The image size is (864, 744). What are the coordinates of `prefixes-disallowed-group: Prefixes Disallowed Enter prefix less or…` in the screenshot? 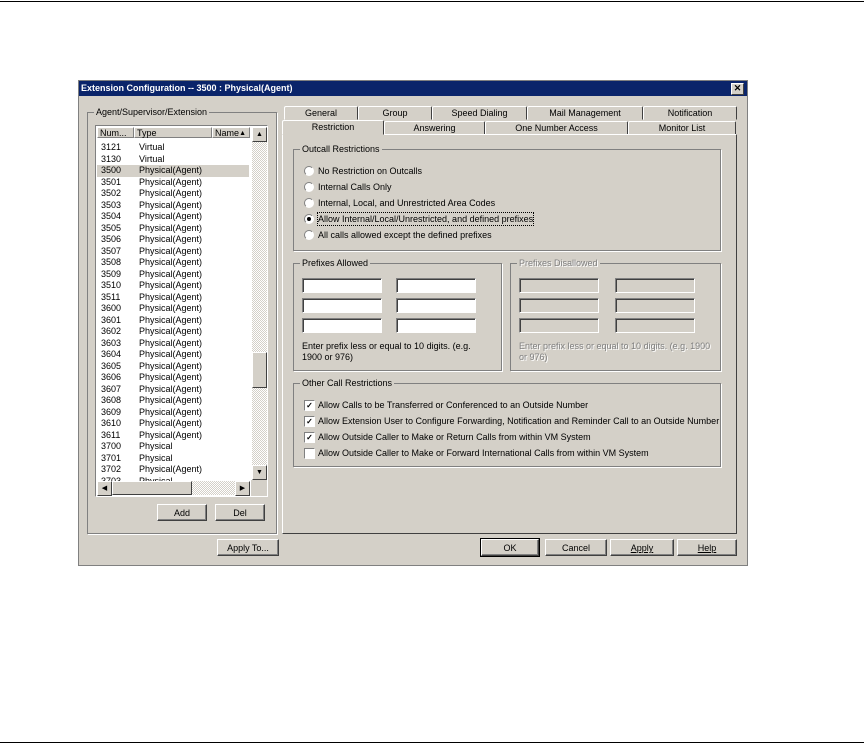 It's located at (615, 314).